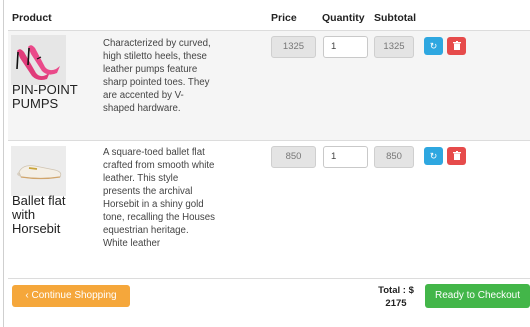 Image resolution: width=530 pixels, height=327 pixels. Describe the element at coordinates (269, 15) in the screenshot. I see `table-header: Product Price Quantity Subtotal` at that location.